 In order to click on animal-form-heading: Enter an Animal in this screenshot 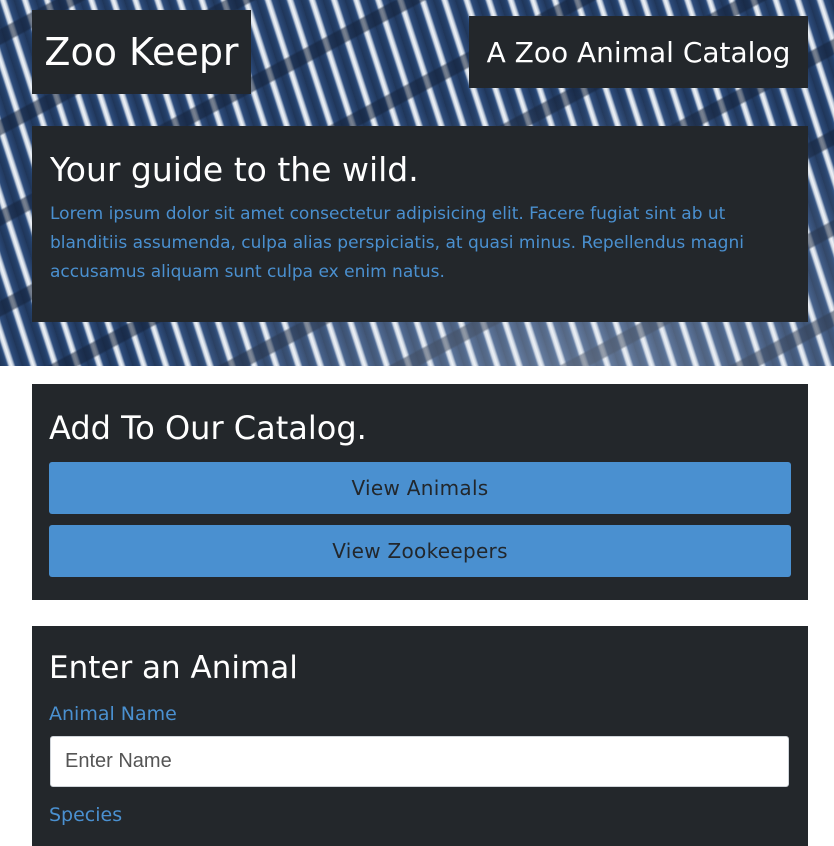, I will do `click(173, 668)`.